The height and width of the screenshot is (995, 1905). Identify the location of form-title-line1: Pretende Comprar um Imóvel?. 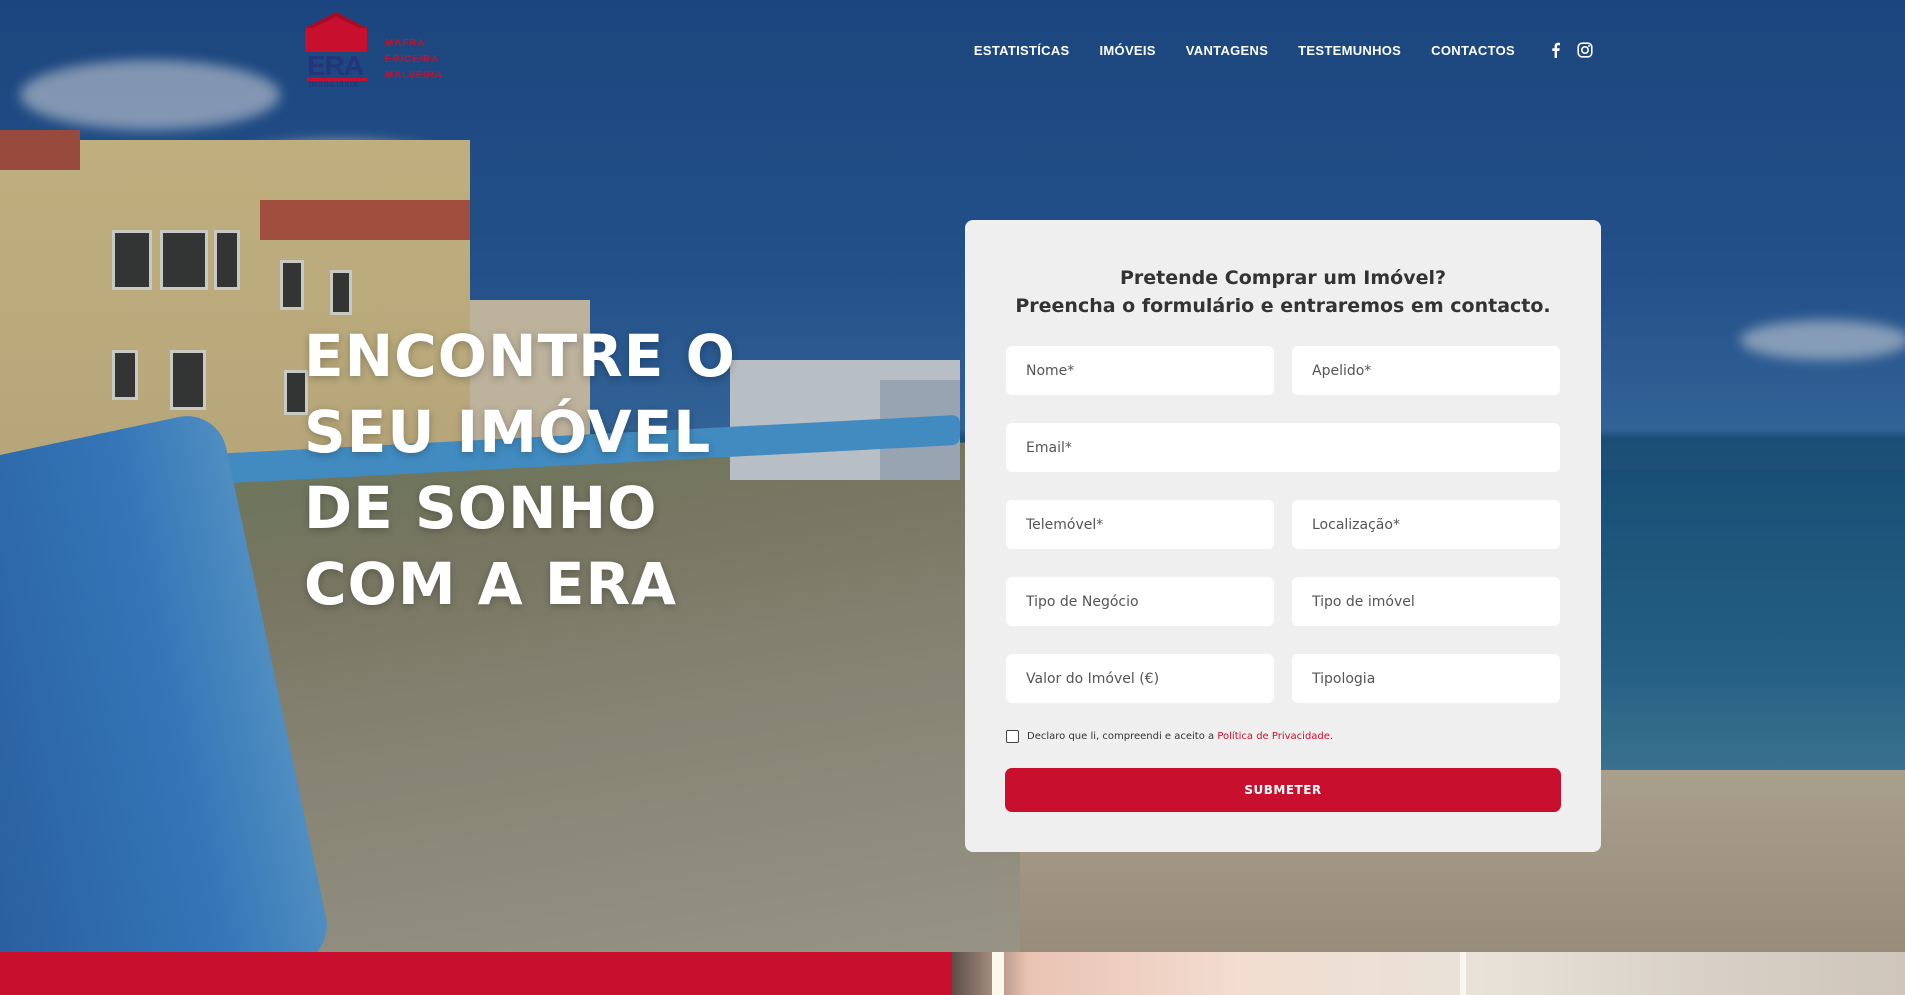
(1282, 278).